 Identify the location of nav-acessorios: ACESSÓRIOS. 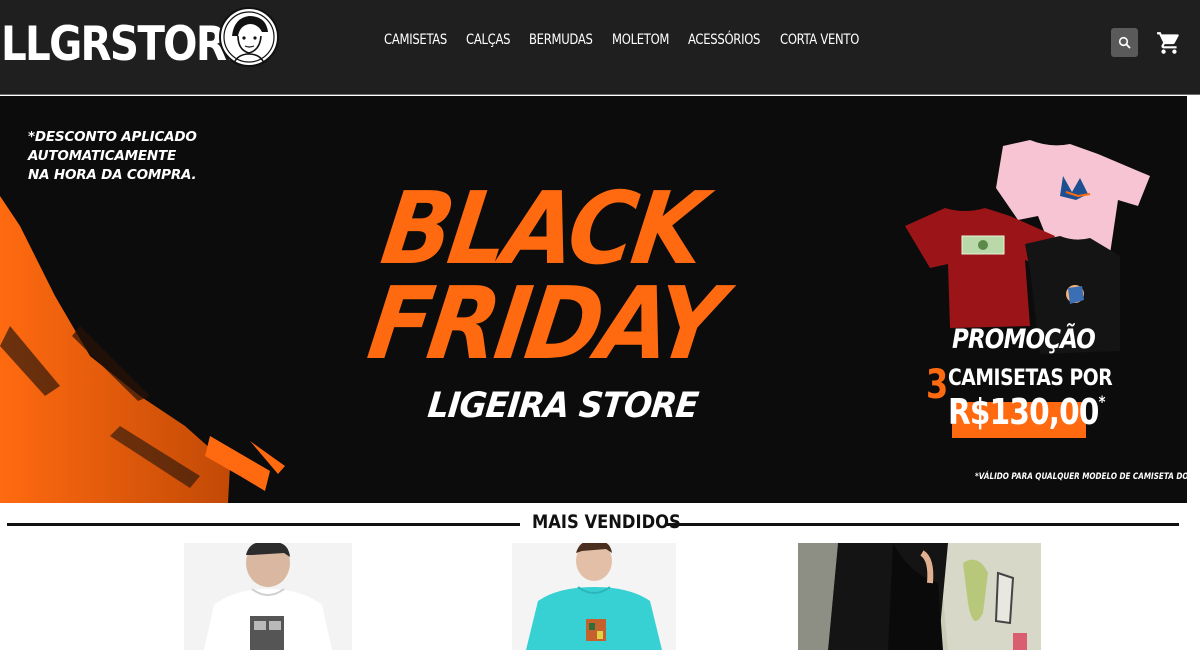
(724, 40).